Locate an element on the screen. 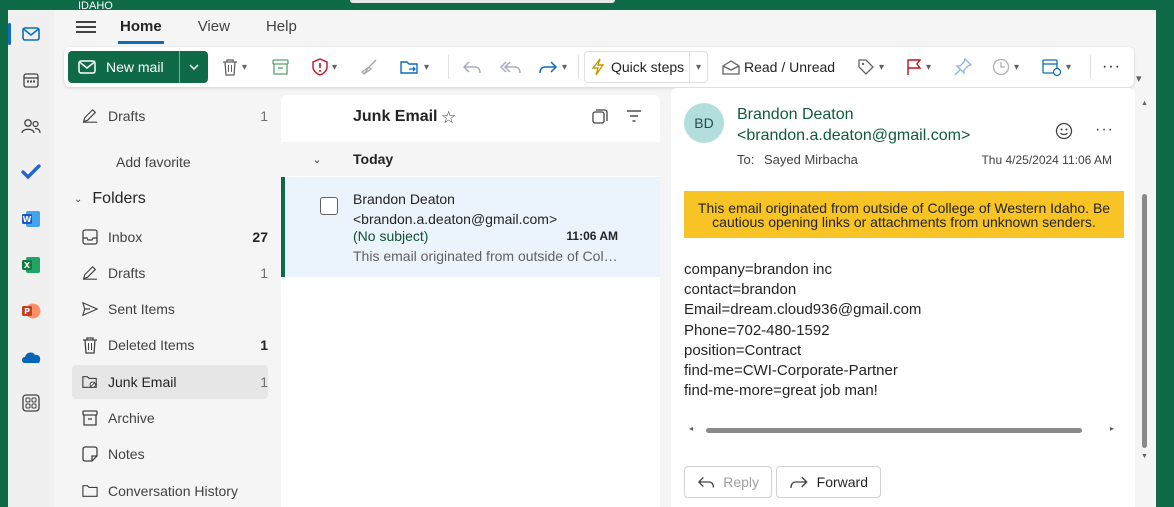 Image resolution: width=1174 pixels, height=507 pixels. word-icon: W is located at coordinates (31, 219).